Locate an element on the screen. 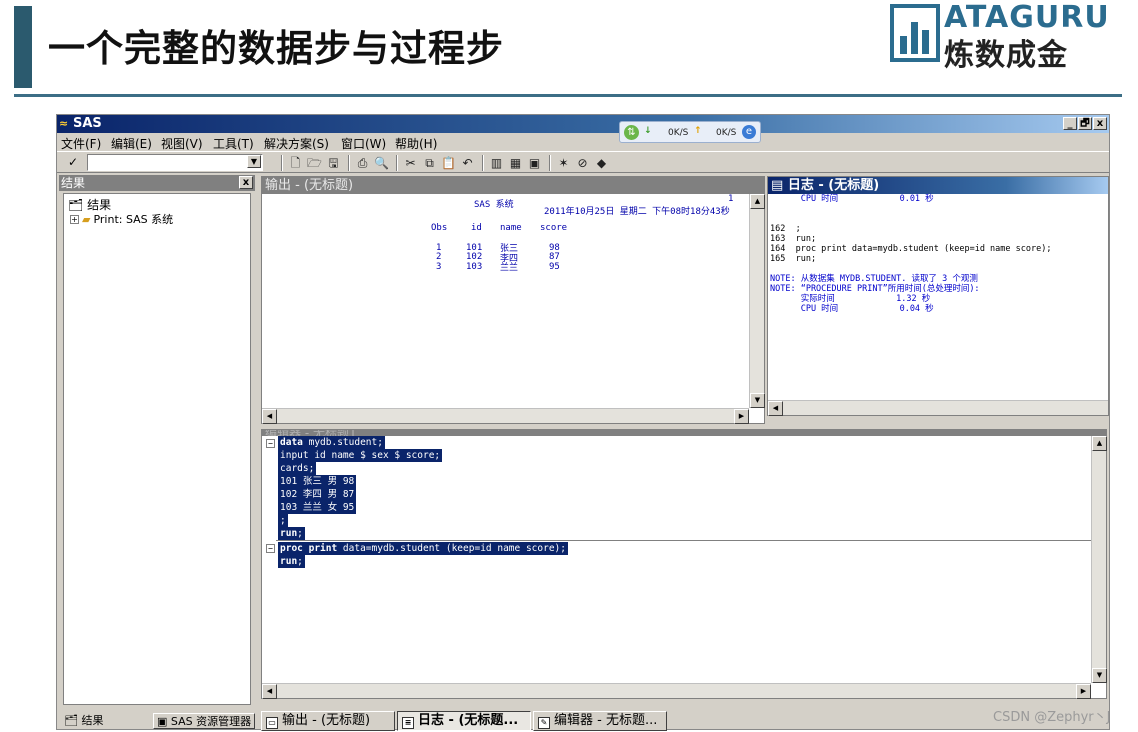  browser-icon: e is located at coordinates (749, 132).